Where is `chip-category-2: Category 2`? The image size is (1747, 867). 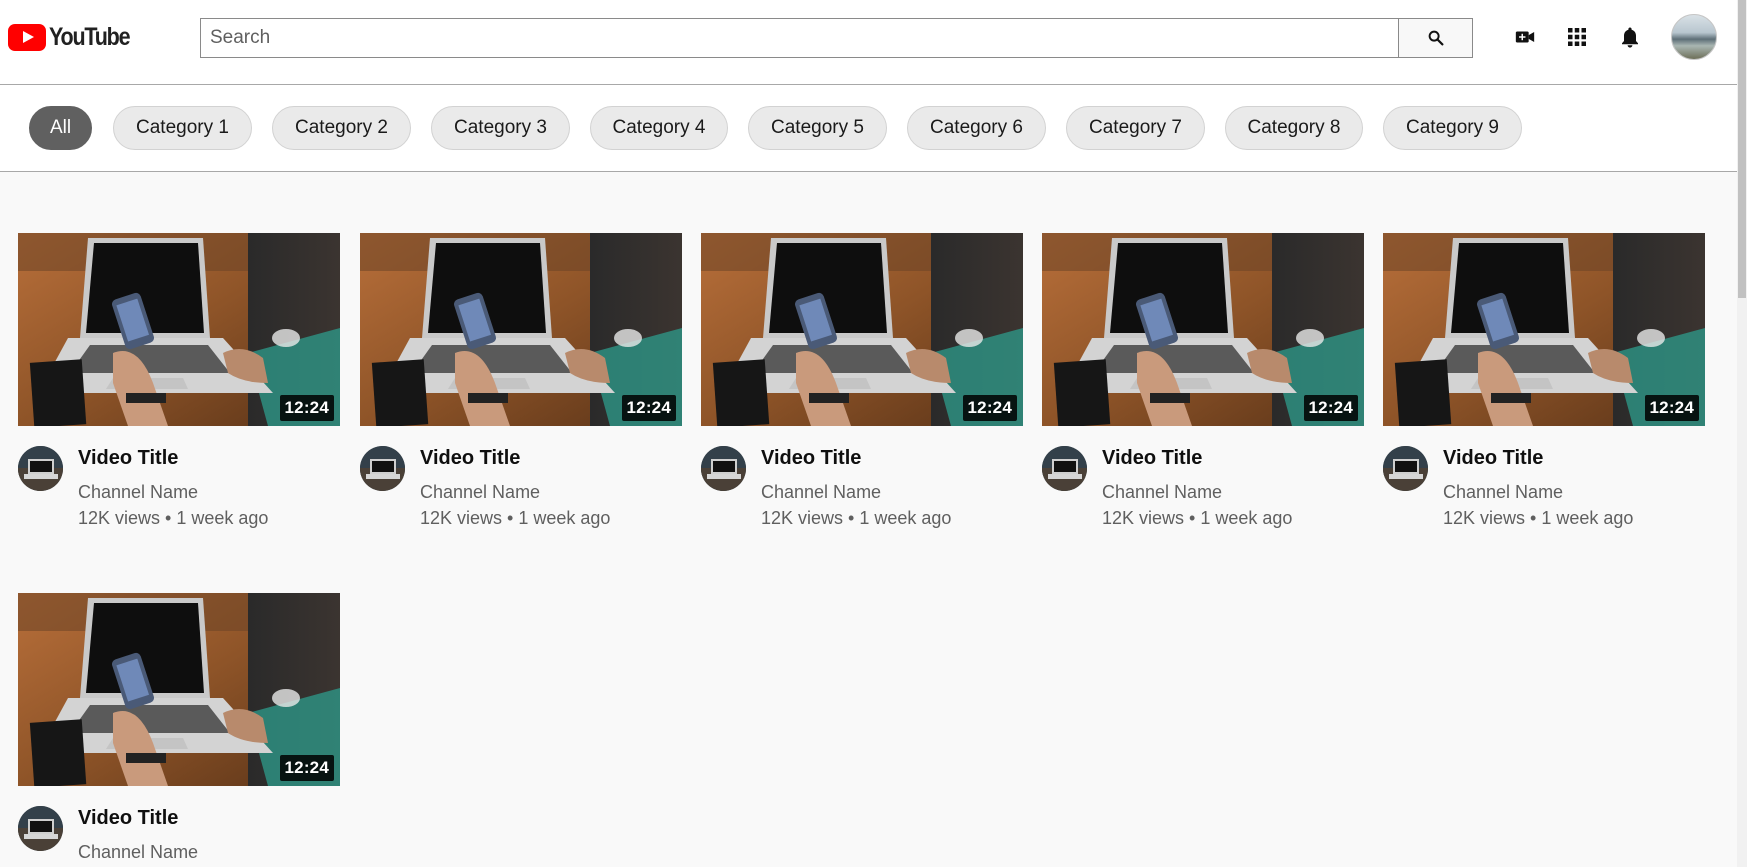
chip-category-2: Category 2 is located at coordinates (341, 128).